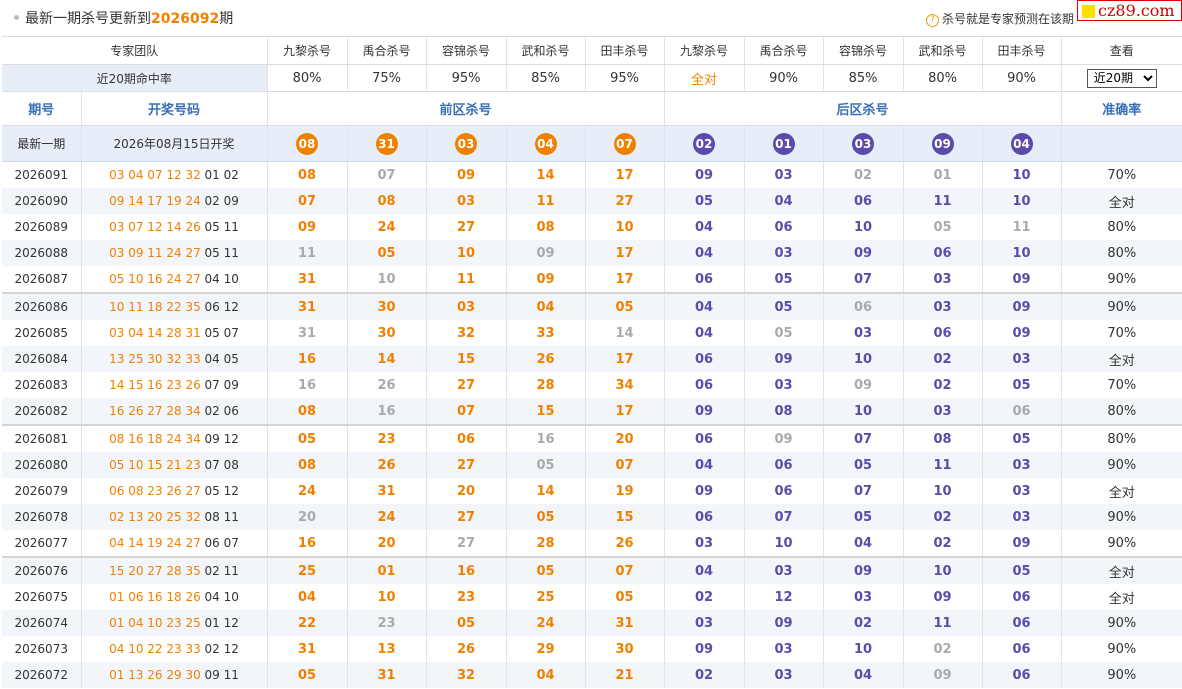  What do you see at coordinates (42, 201) in the screenshot?
I see `period-cell: 2026090` at bounding box center [42, 201].